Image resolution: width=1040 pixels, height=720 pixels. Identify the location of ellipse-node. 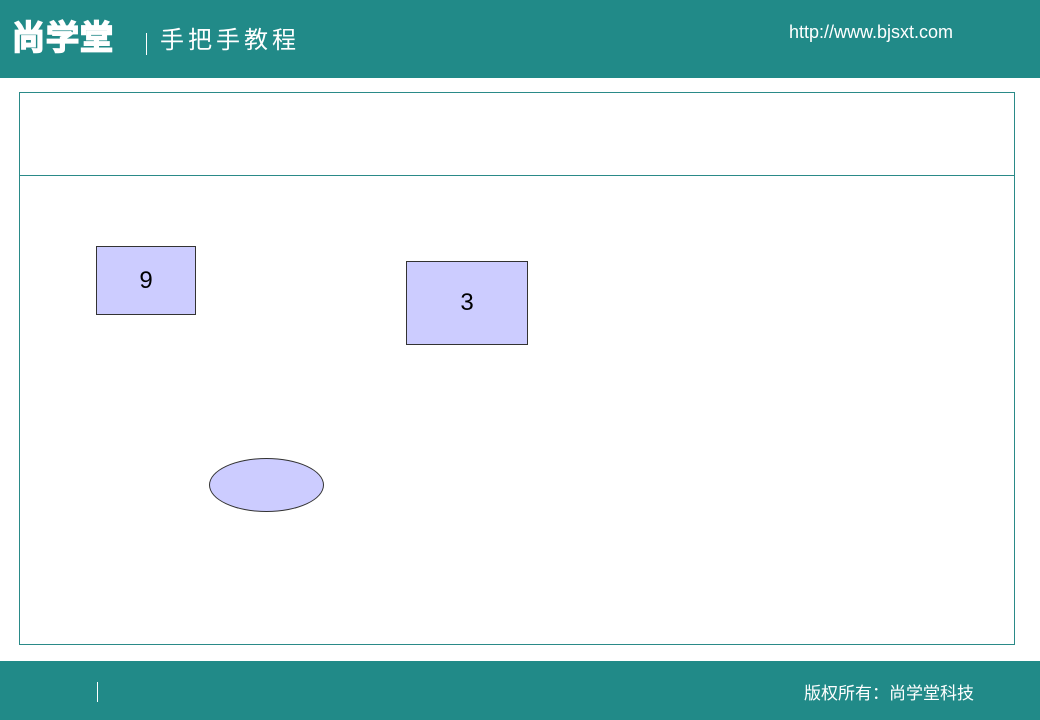
(266, 485).